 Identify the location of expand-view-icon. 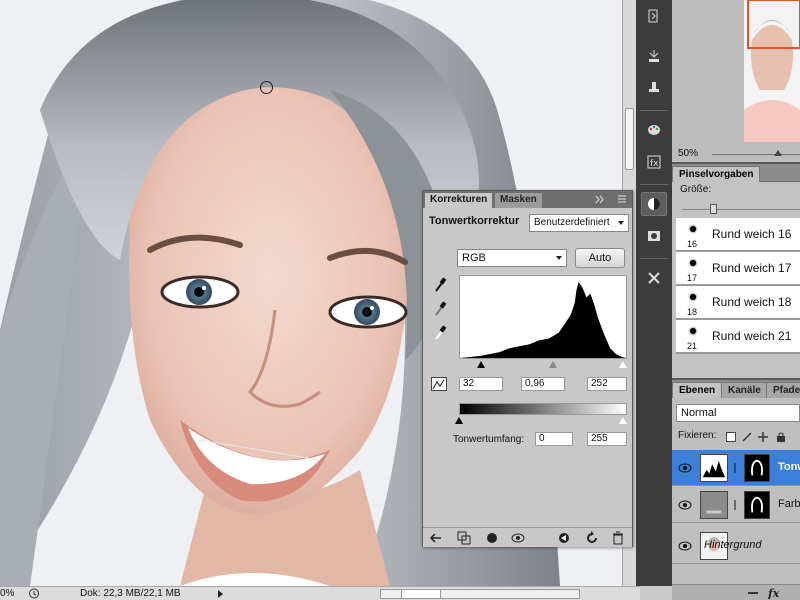
(464, 538).